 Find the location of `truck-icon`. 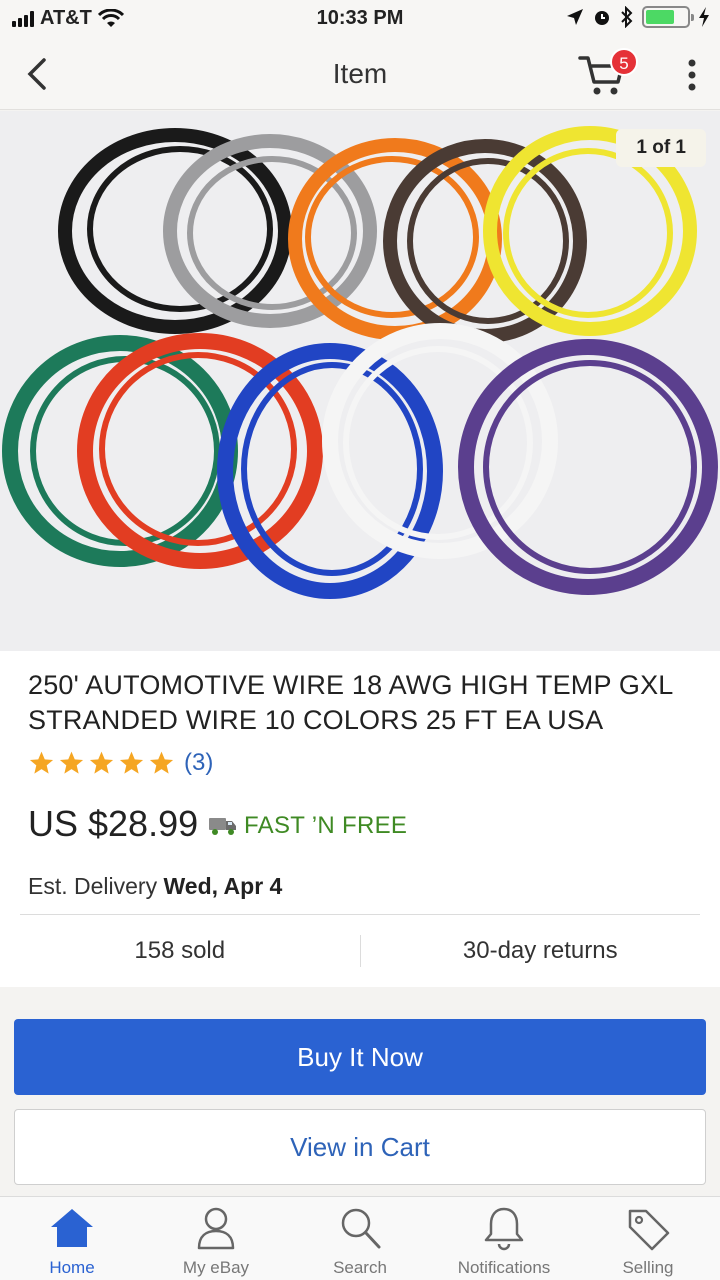

truck-icon is located at coordinates (222, 826).